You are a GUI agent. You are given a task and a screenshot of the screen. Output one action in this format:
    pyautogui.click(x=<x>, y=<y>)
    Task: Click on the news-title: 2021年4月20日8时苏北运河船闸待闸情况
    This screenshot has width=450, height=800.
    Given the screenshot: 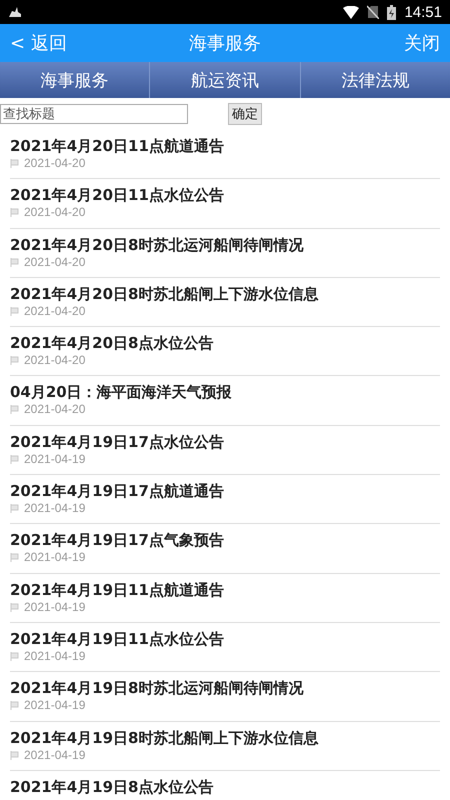 What is the action you would take?
    pyautogui.click(x=157, y=245)
    